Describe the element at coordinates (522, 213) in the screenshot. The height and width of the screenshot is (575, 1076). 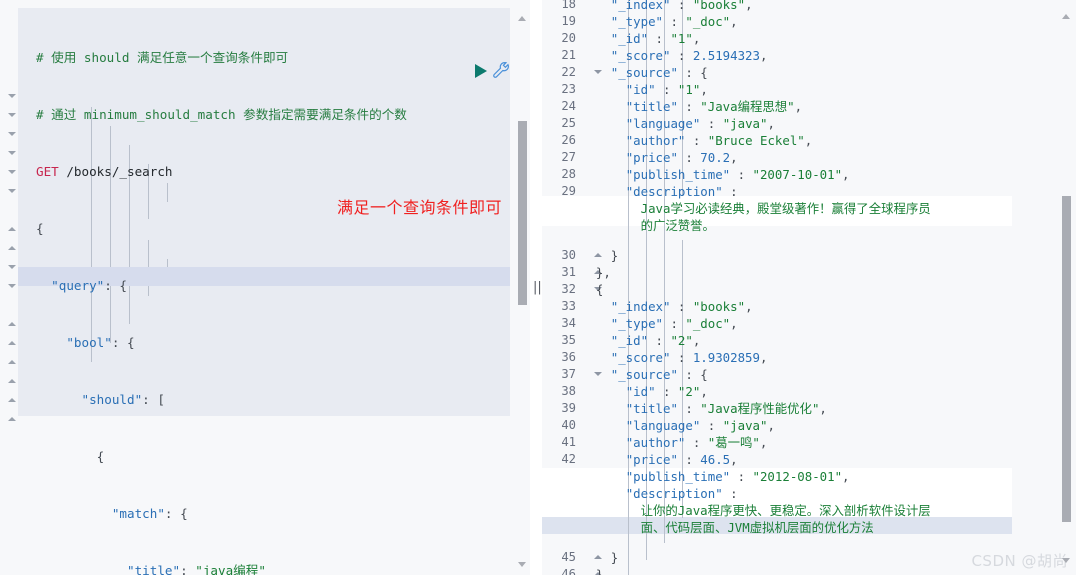
I see `left-scrollbar-thumb` at that location.